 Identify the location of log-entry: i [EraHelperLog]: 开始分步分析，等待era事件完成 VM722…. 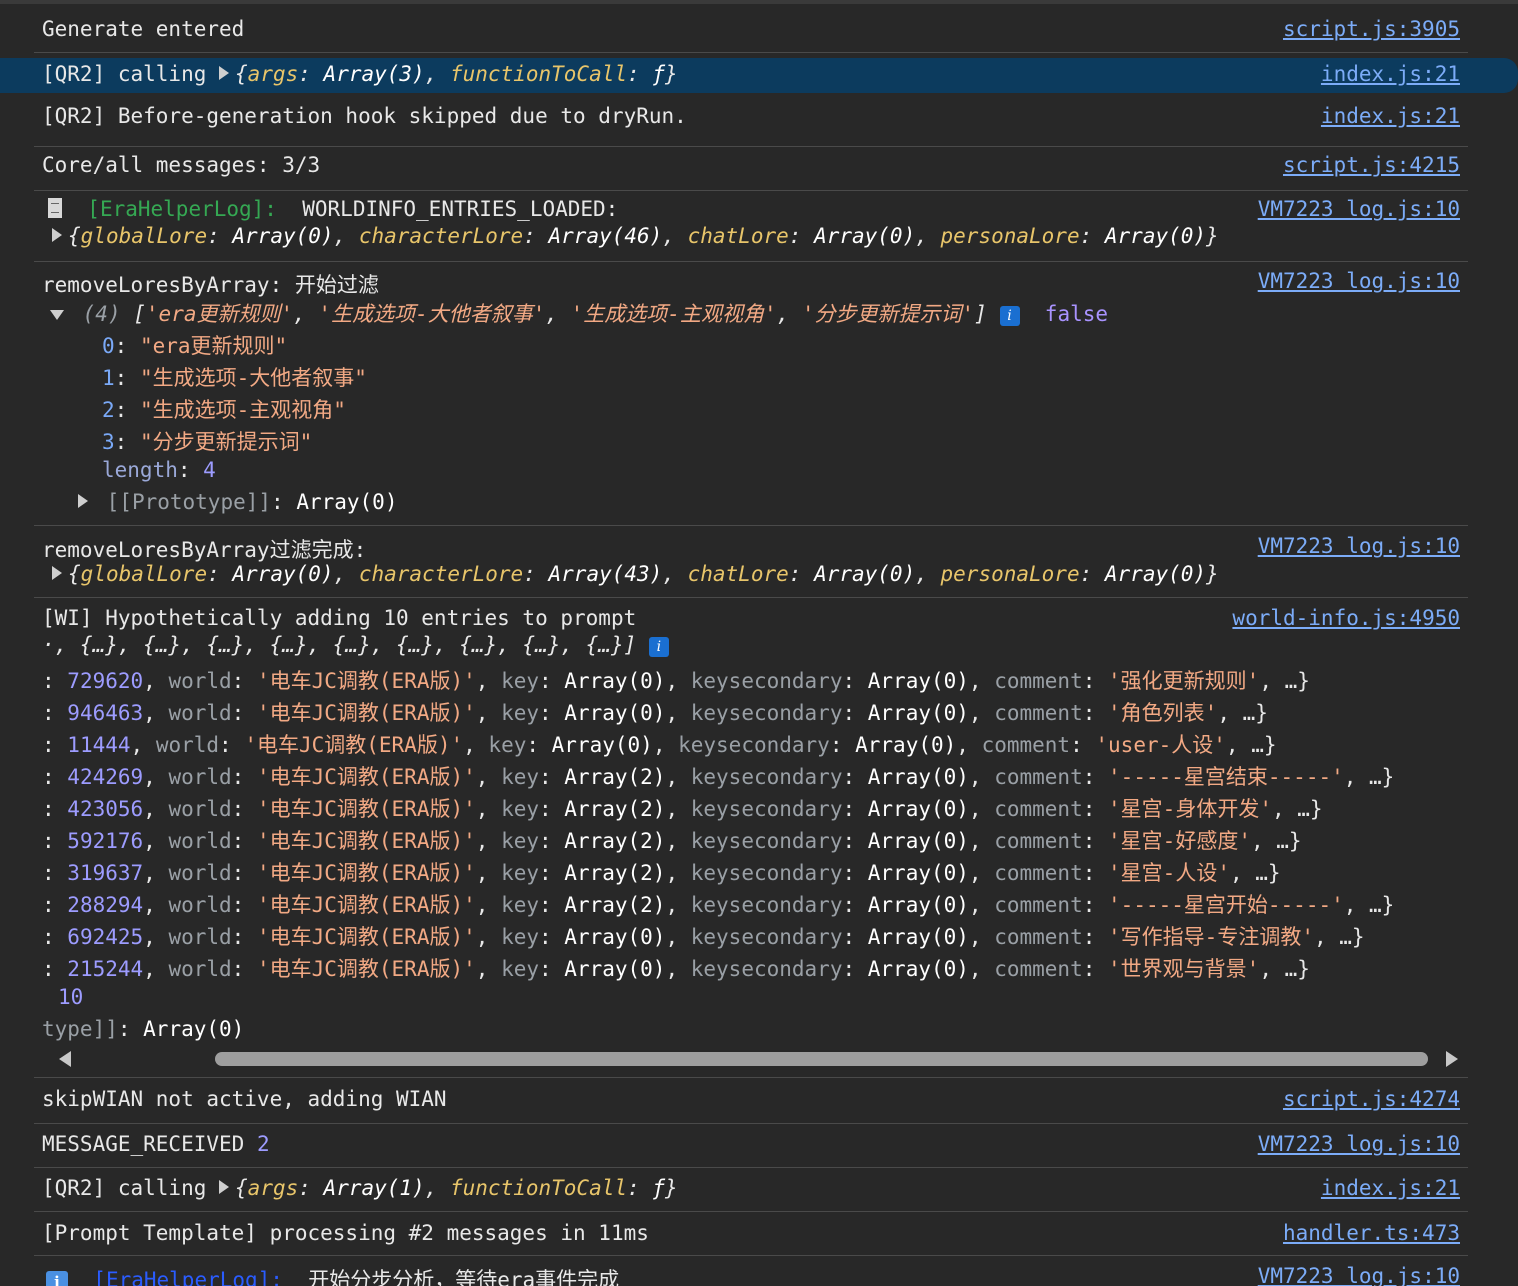
(751, 1271).